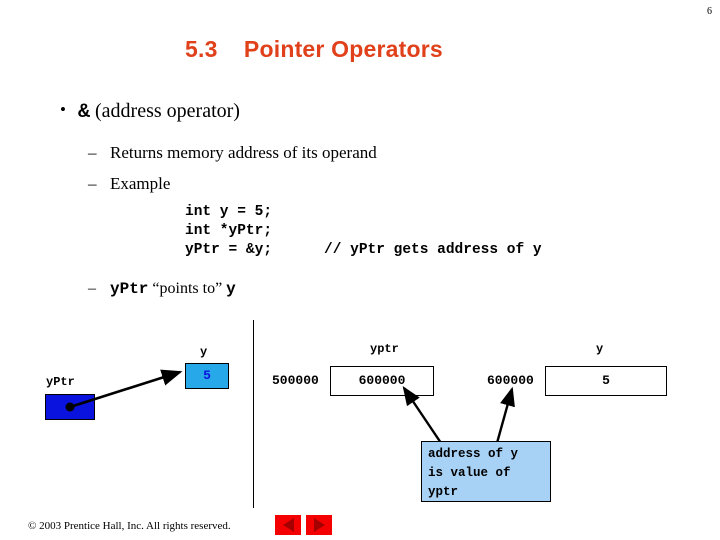  I want to click on left-variable-box: 5, so click(207, 376).